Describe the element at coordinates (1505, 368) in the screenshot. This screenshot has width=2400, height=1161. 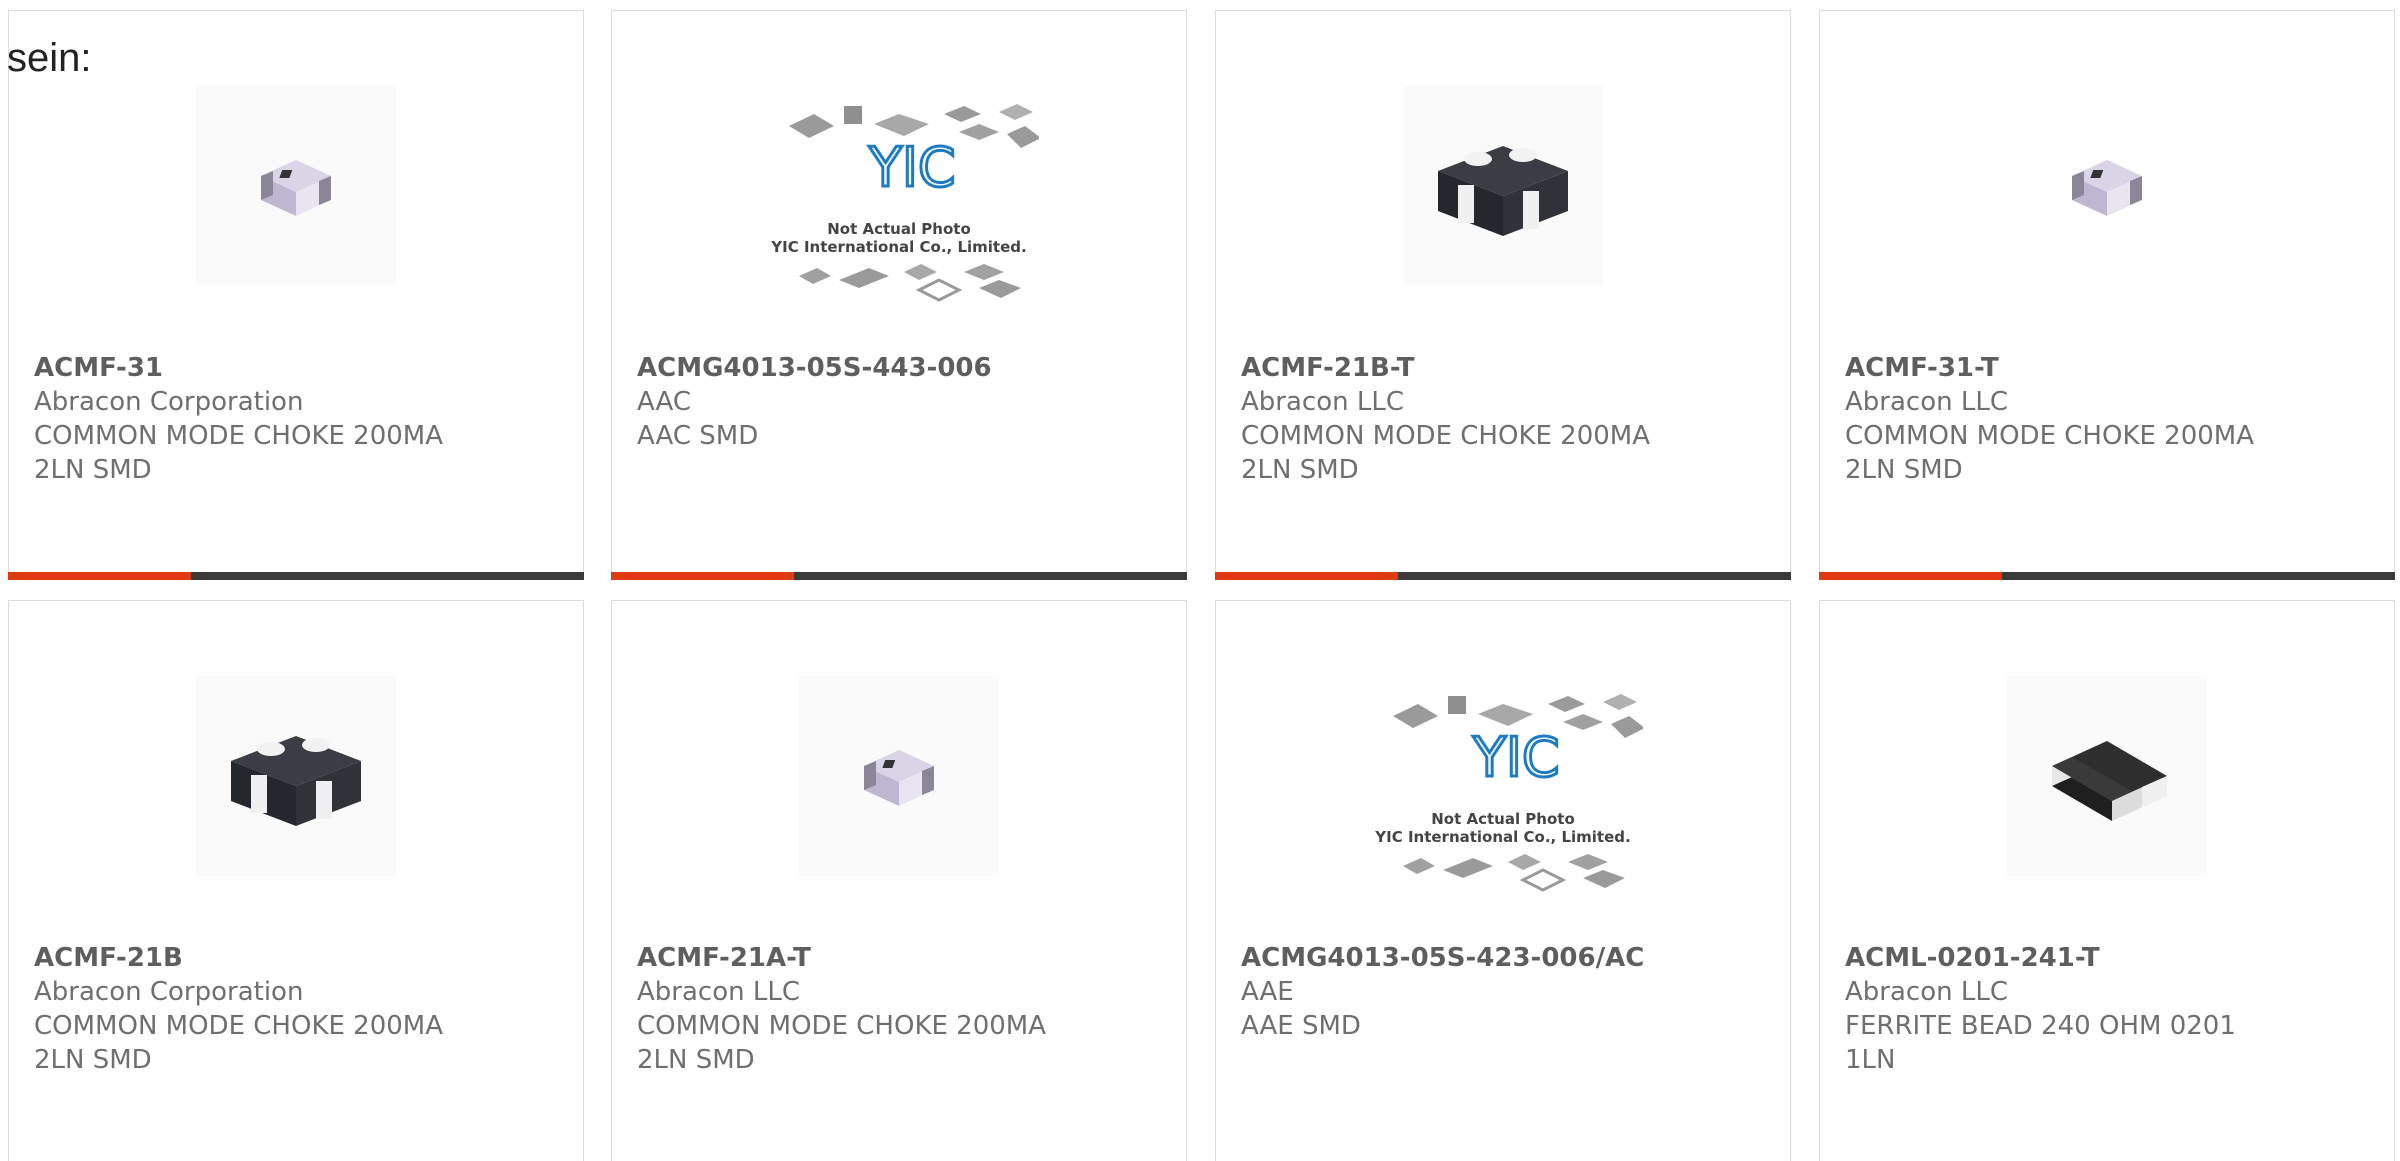
I see `part-number: ACMF-21B-T` at that location.